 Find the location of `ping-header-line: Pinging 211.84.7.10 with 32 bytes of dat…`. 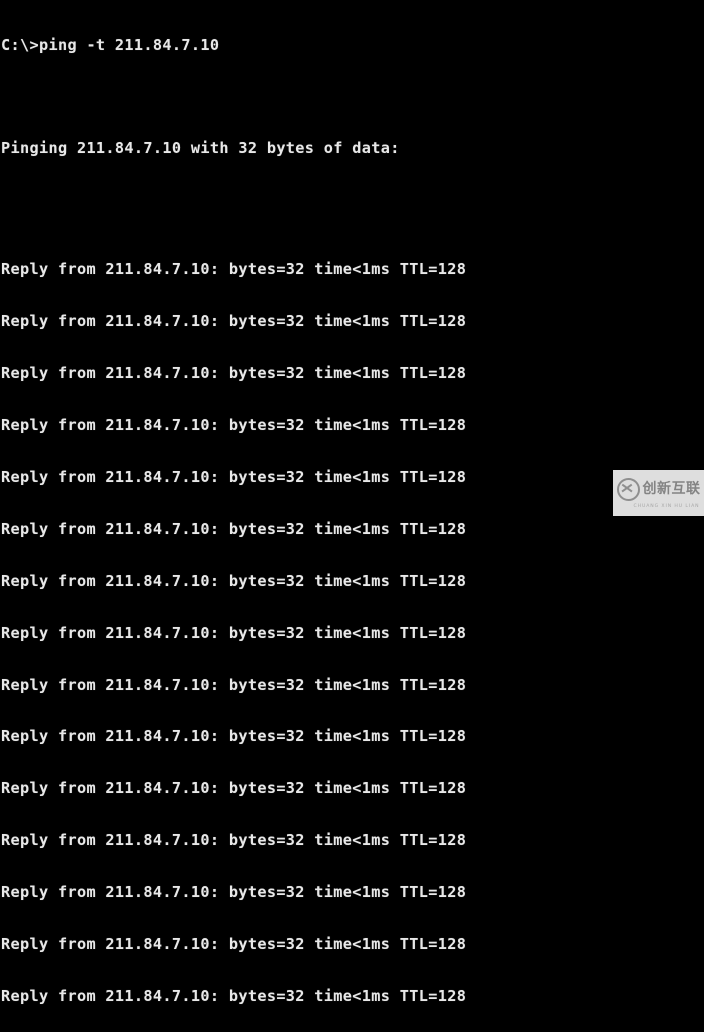

ping-header-line: Pinging 211.84.7.10 with 32 bytes of dat… is located at coordinates (200, 149).